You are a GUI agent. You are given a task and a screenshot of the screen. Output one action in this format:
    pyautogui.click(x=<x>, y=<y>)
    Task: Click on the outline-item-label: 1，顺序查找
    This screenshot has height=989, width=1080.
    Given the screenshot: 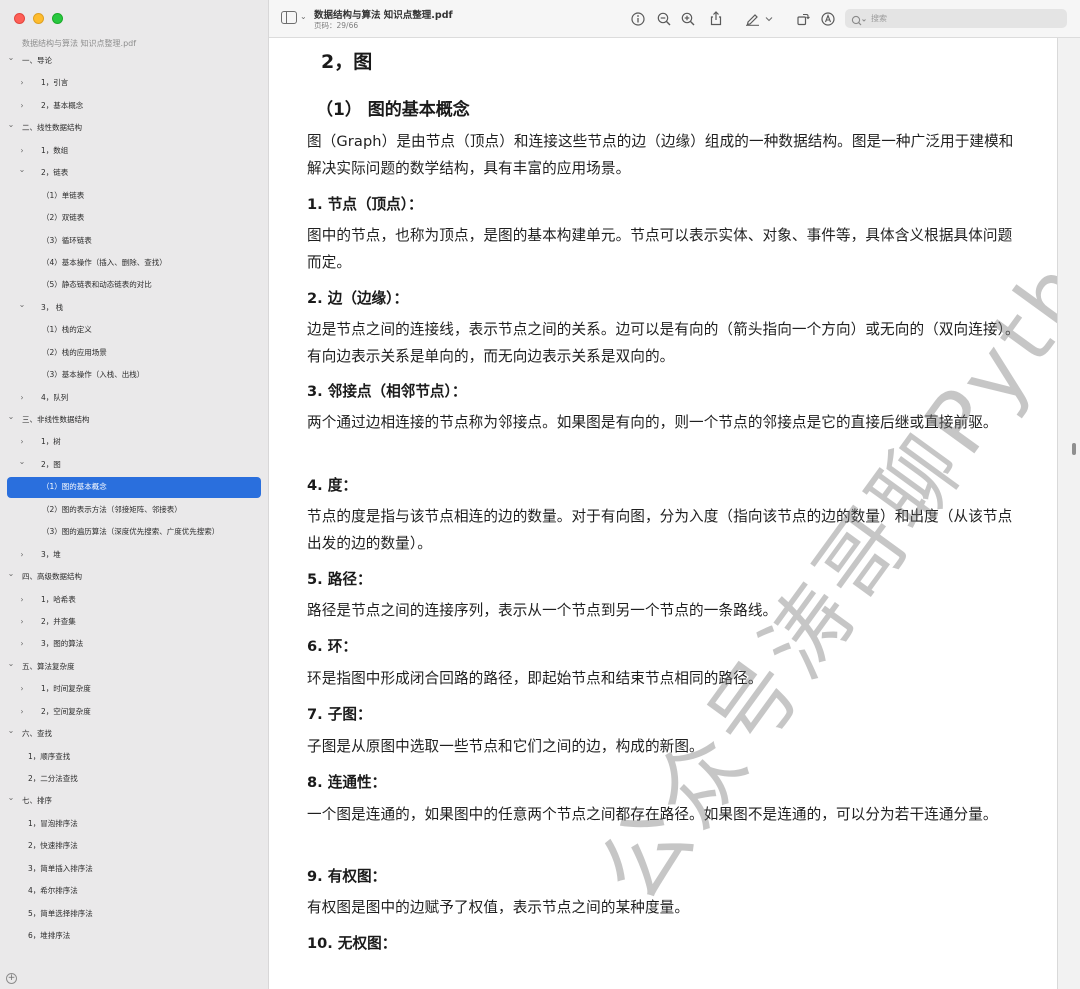 What is the action you would take?
    pyautogui.click(x=49, y=756)
    